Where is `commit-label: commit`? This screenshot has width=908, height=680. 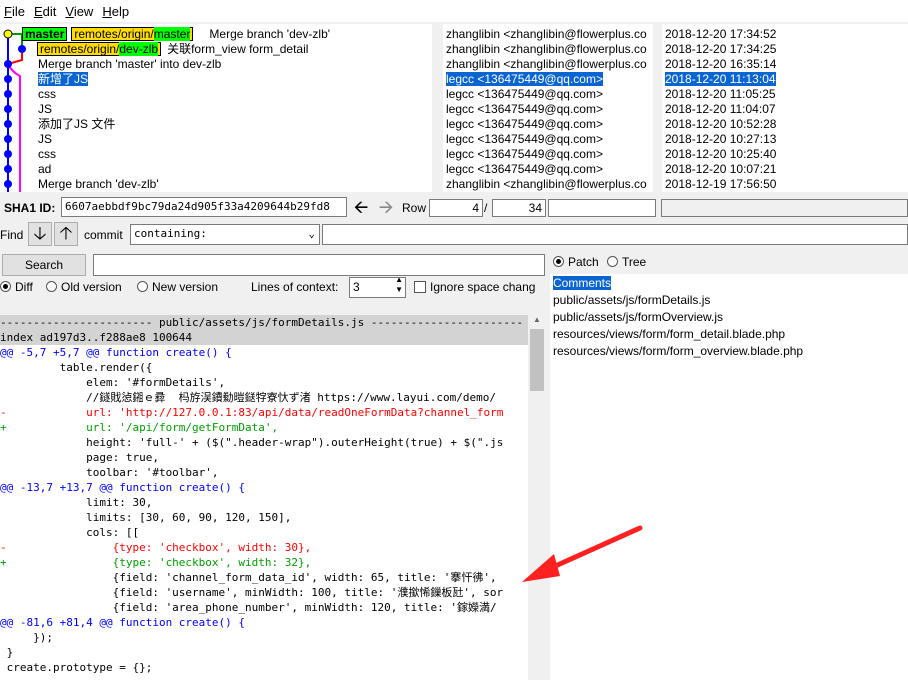 commit-label: commit is located at coordinates (103, 235).